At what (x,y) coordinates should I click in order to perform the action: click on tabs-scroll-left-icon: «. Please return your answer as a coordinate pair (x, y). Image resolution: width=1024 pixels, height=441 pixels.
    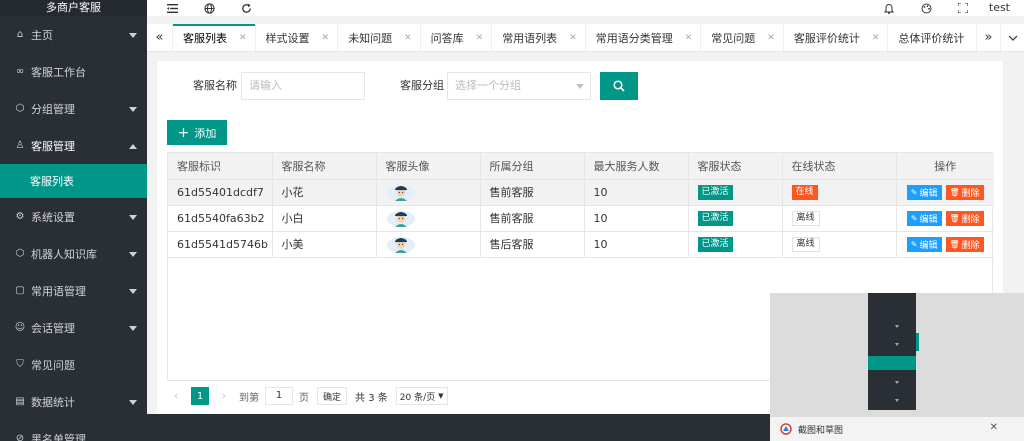
    Looking at the image, I should click on (160, 37).